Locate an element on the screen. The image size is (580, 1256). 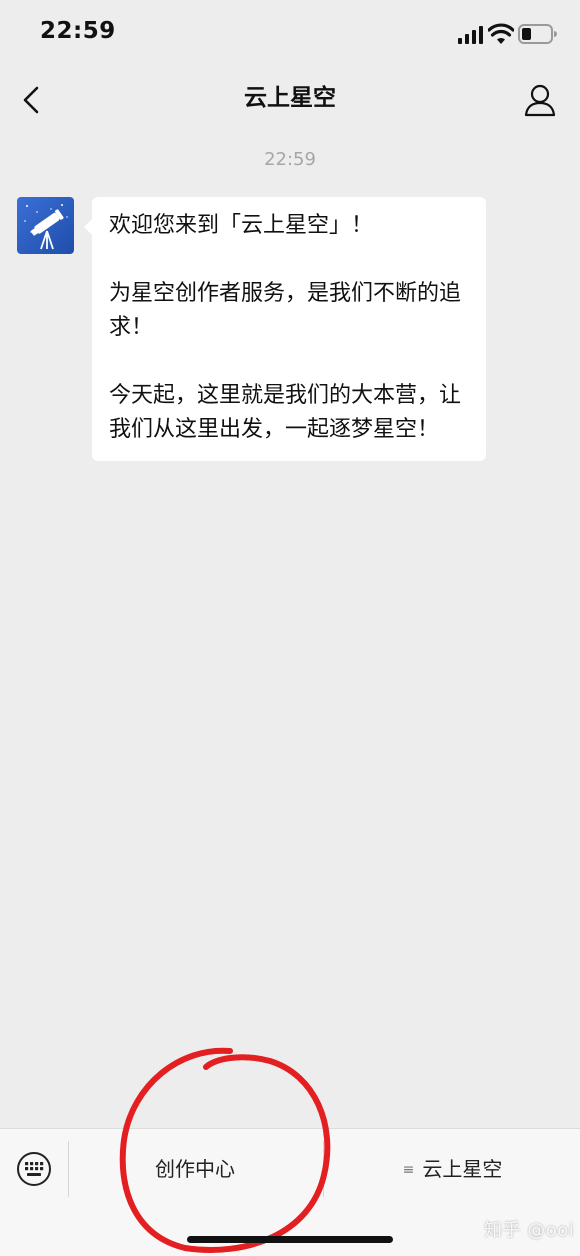
submenu-icon: ≡ is located at coordinates (408, 1170).